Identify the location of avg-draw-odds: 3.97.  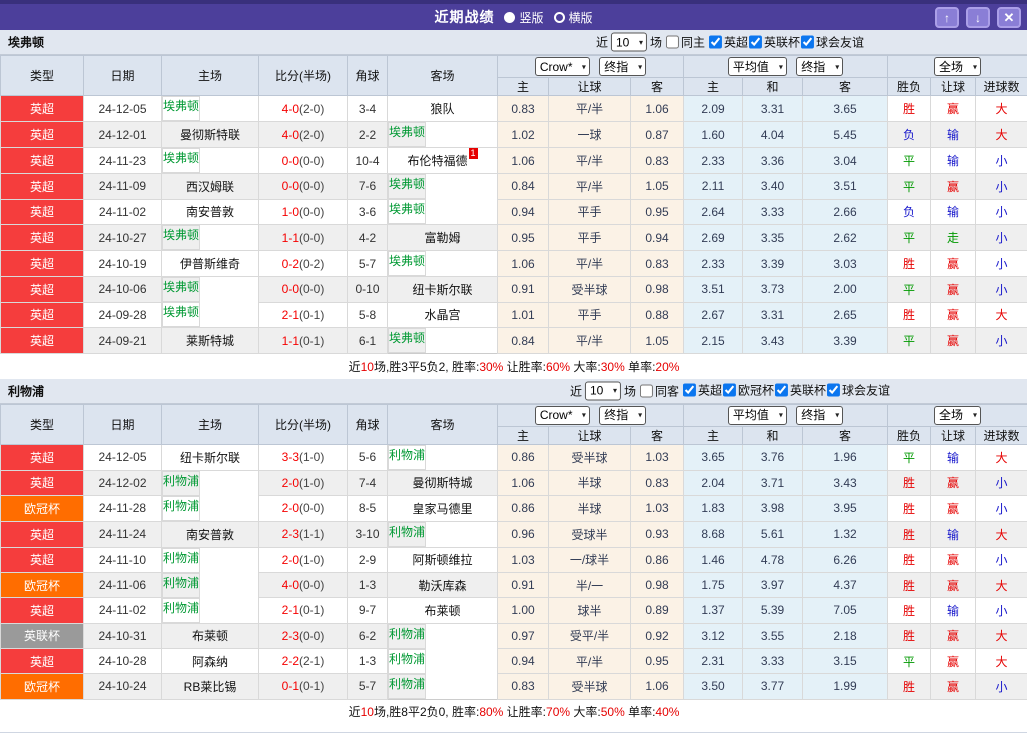
(773, 585).